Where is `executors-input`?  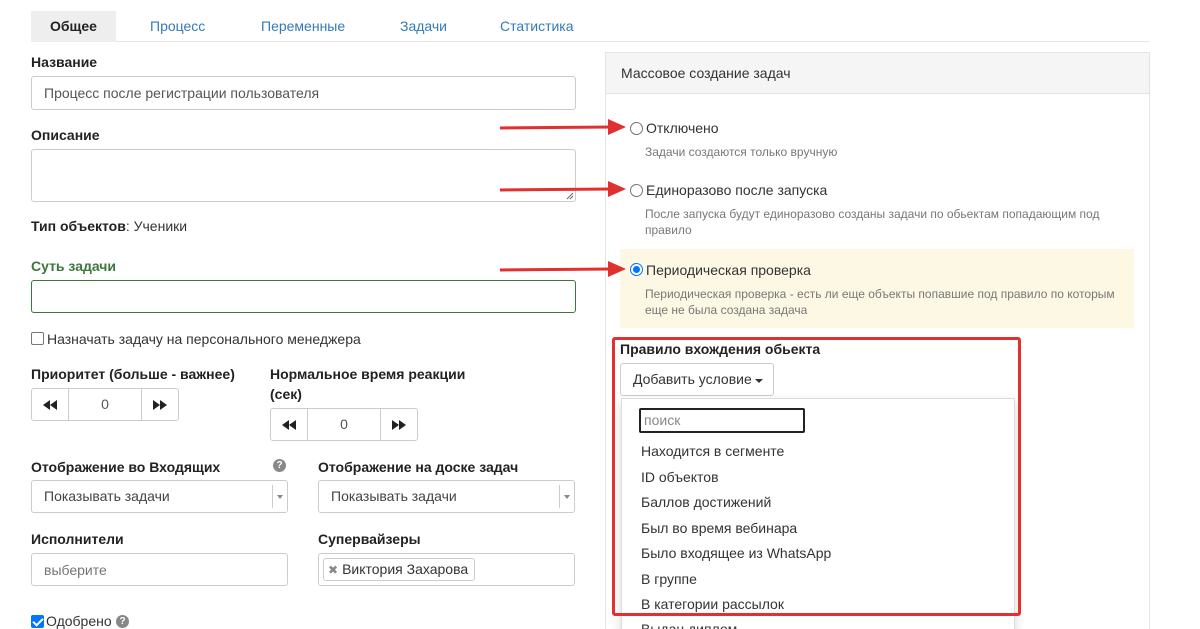 executors-input is located at coordinates (159, 569).